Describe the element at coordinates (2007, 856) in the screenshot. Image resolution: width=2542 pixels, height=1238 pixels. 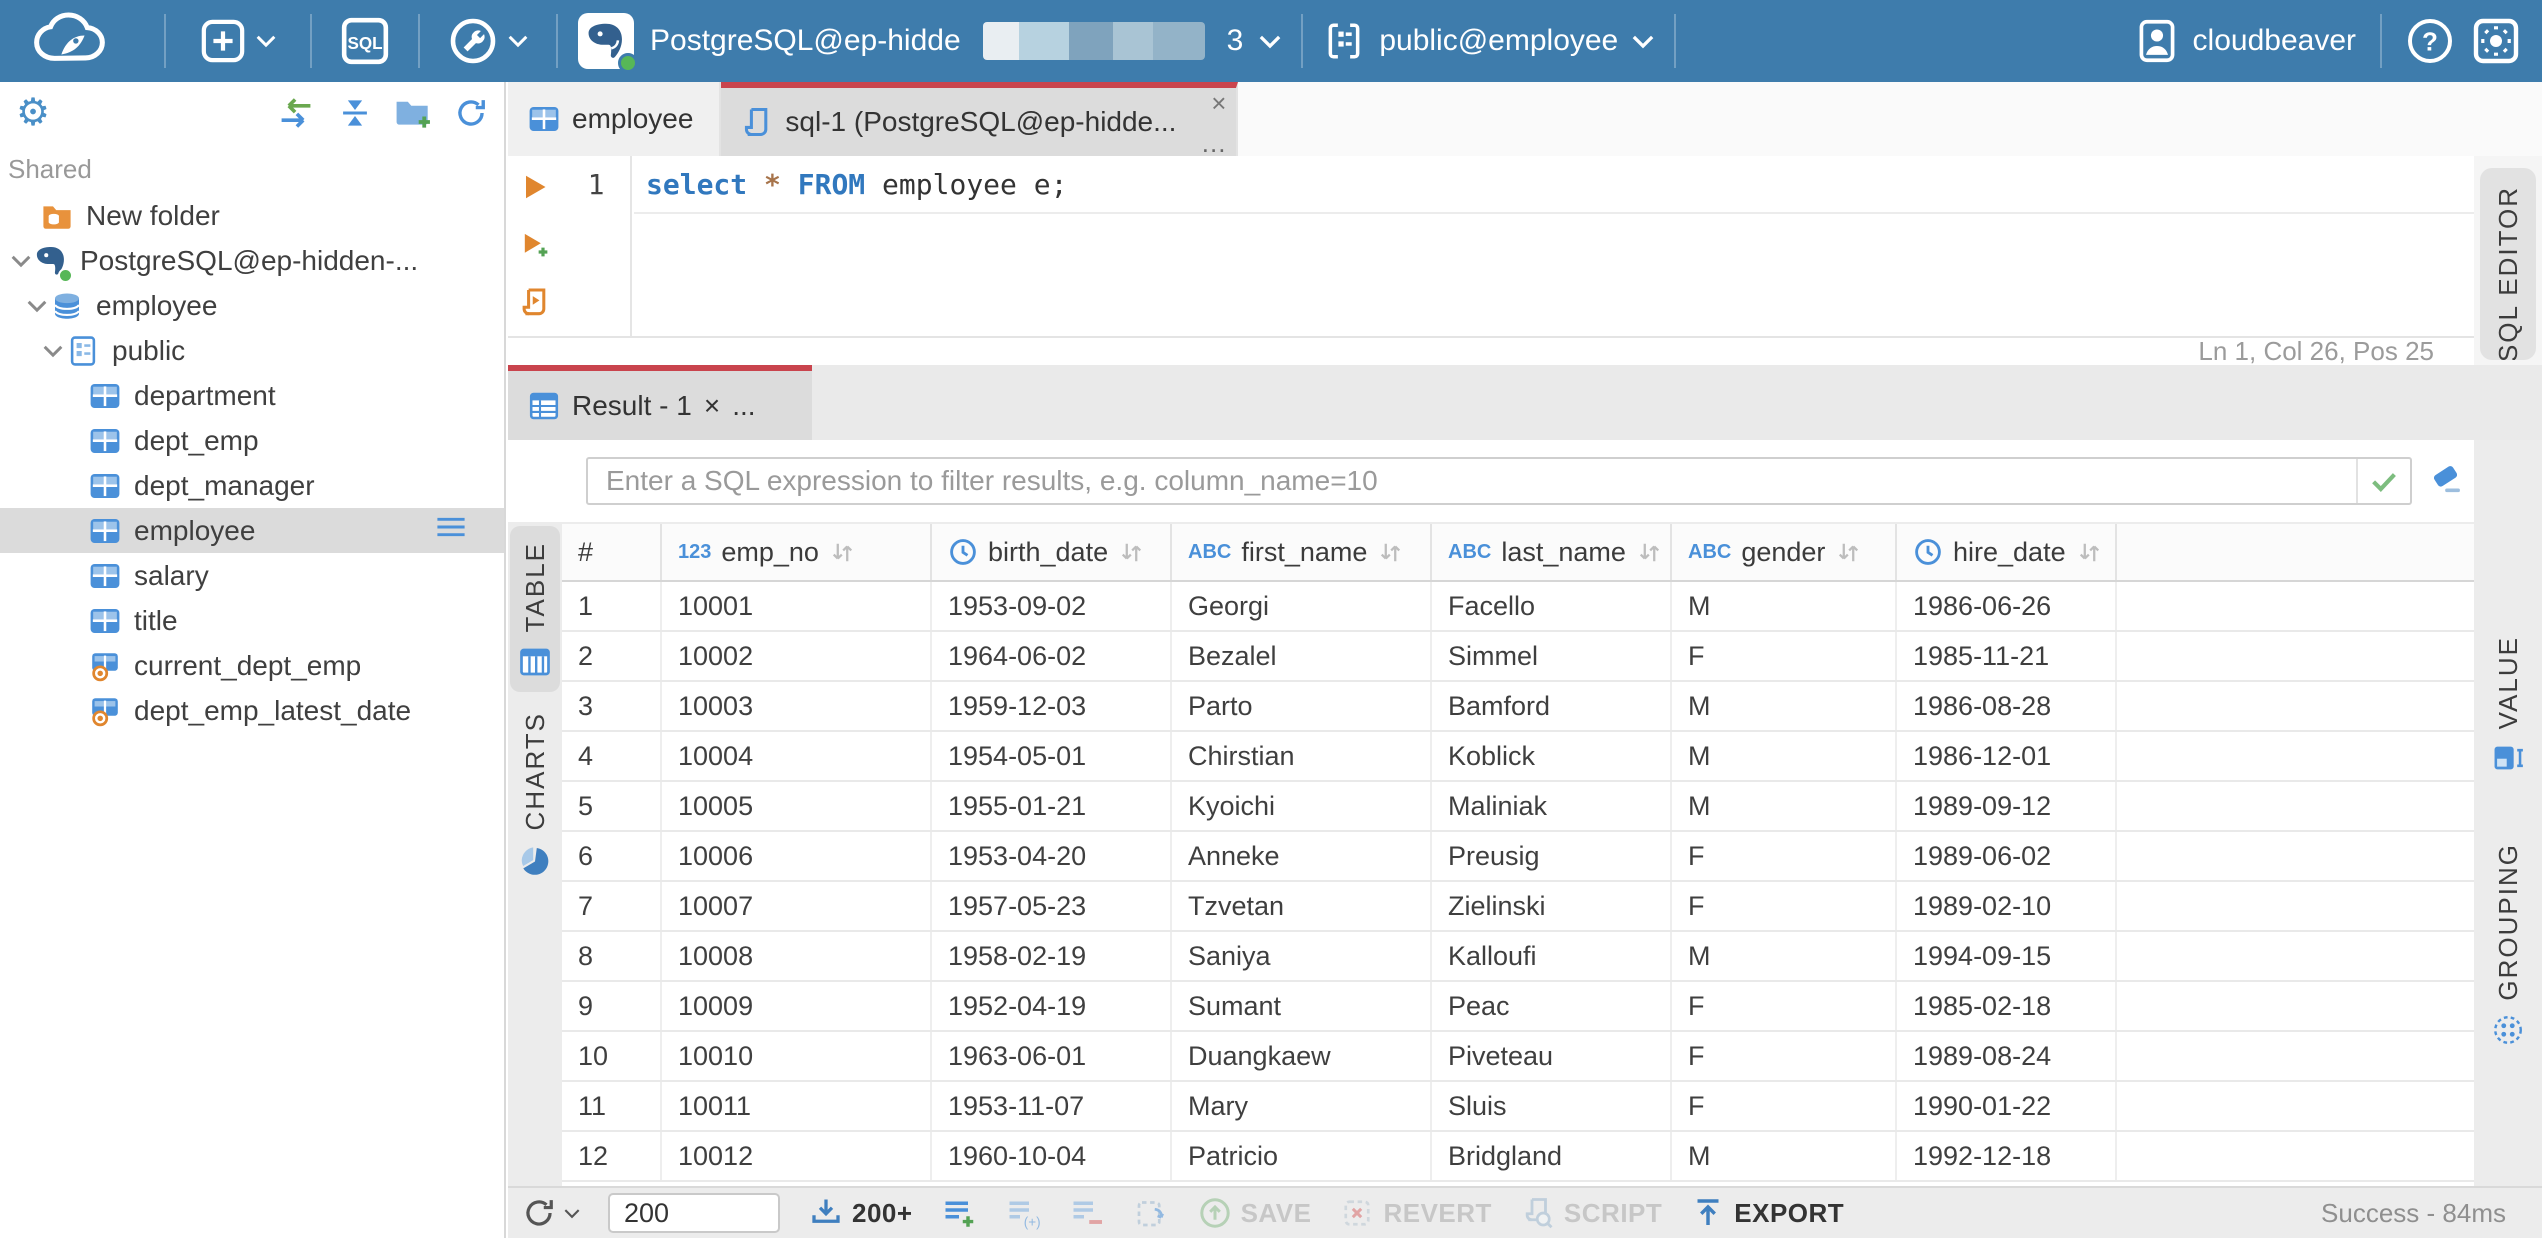
I see `cell-hire-date: 1989-06-02` at that location.